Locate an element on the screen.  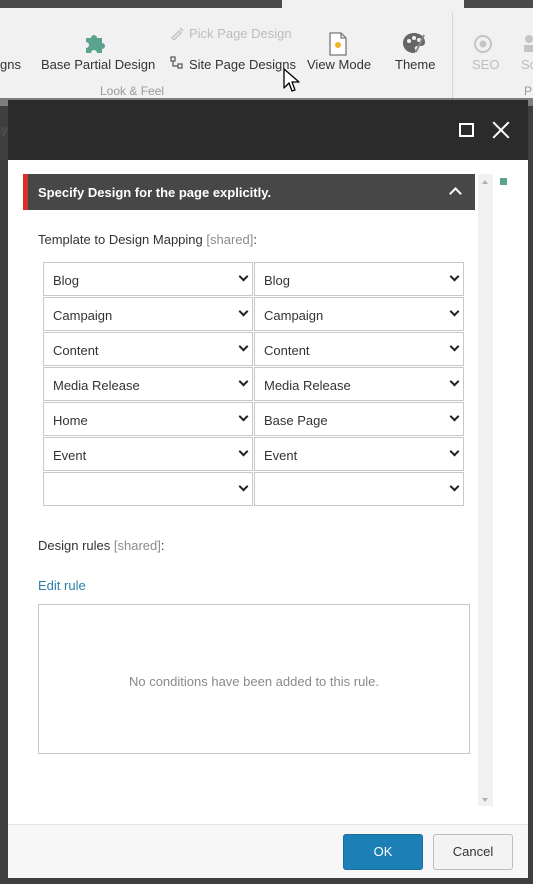
vertical-scrollbar is located at coordinates (485, 490).